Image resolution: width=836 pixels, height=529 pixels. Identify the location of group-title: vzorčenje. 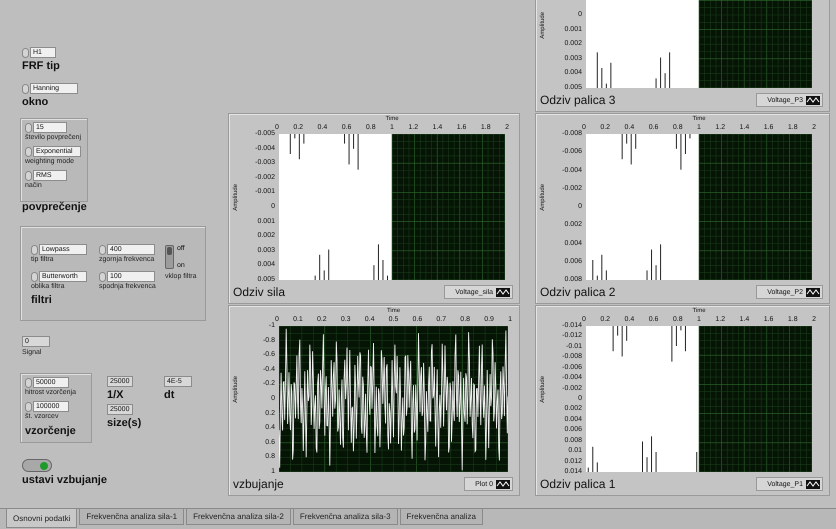
(50, 431).